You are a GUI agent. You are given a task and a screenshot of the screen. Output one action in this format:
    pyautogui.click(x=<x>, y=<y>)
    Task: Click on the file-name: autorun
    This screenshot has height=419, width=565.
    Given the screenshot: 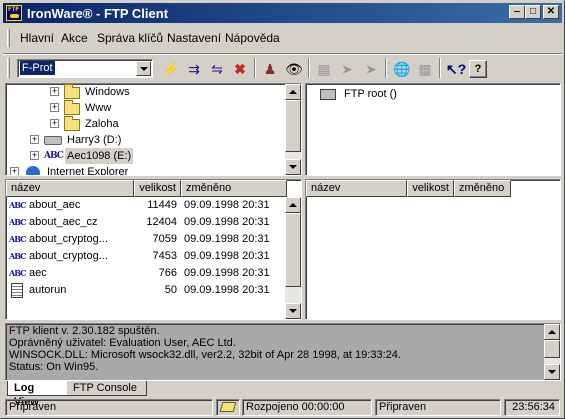 What is the action you would take?
    pyautogui.click(x=48, y=290)
    